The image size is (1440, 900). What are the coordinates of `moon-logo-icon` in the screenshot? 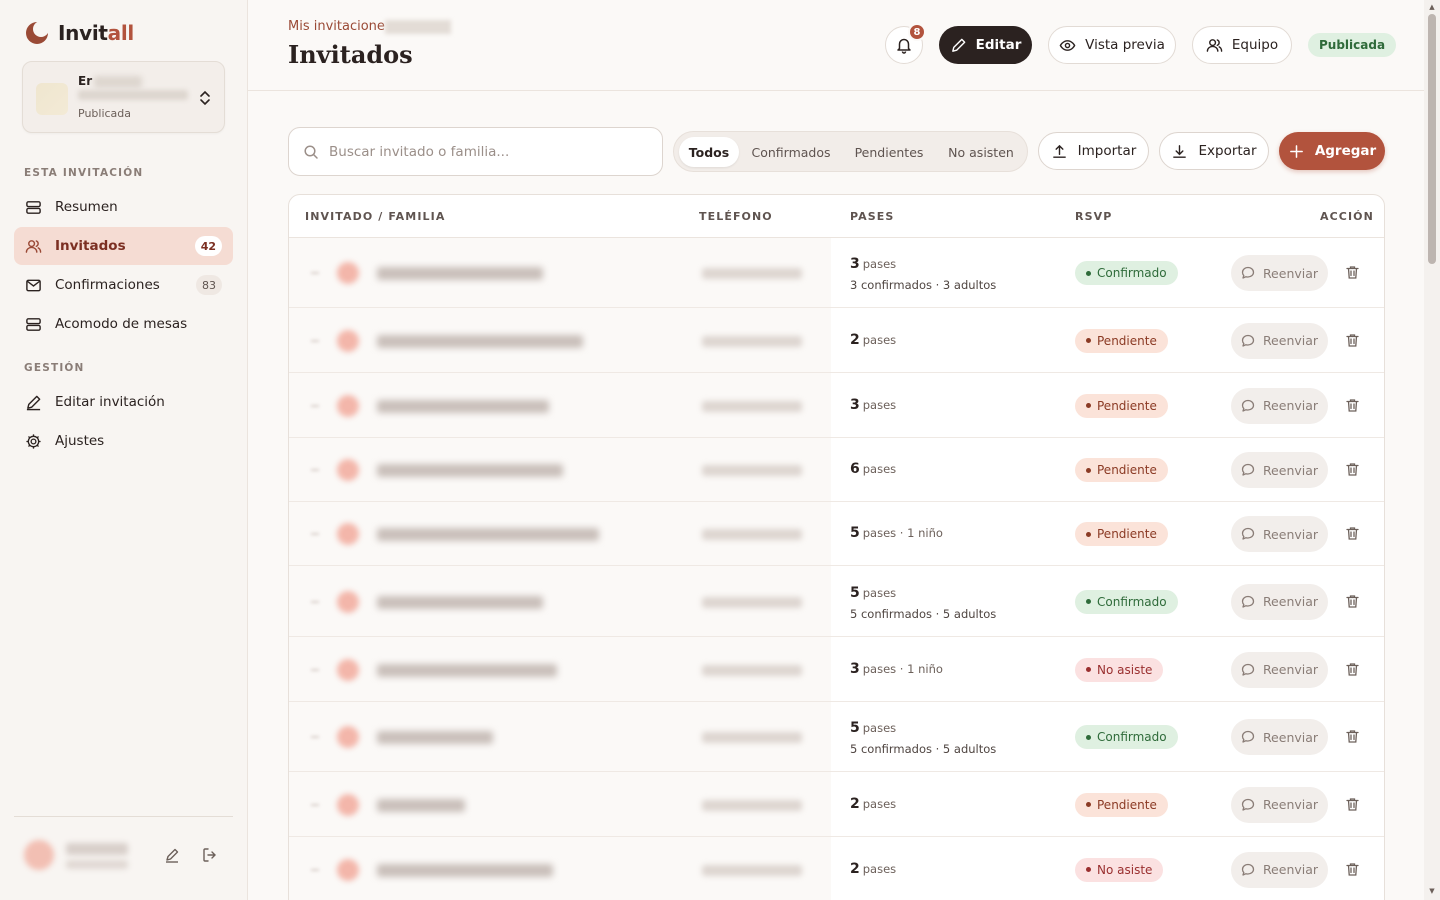 It's located at (37, 32).